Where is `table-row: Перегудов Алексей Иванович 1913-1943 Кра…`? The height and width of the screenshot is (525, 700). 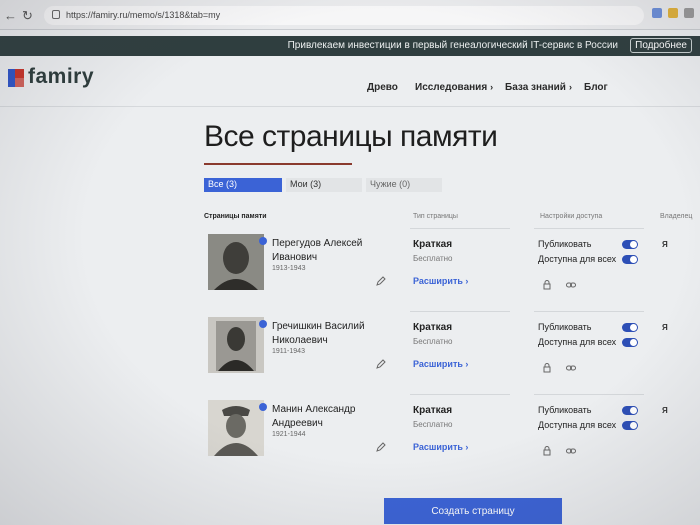 table-row: Перегудов Алексей Иванович 1913-1943 Кра… is located at coordinates (452, 270).